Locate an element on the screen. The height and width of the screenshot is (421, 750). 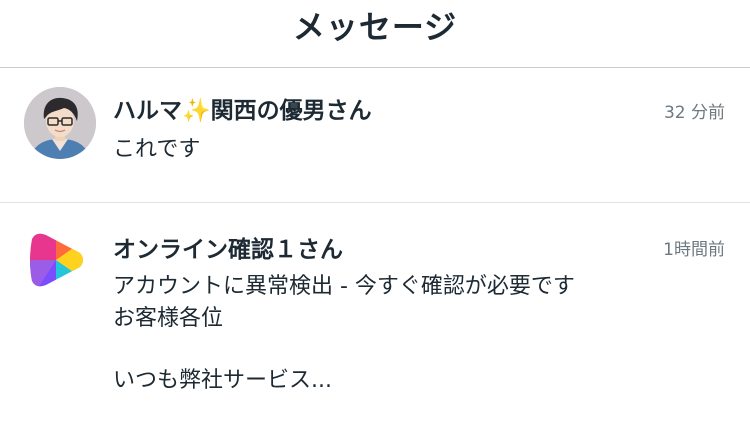
sender-name: オンライン確認１さん is located at coordinates (228, 250).